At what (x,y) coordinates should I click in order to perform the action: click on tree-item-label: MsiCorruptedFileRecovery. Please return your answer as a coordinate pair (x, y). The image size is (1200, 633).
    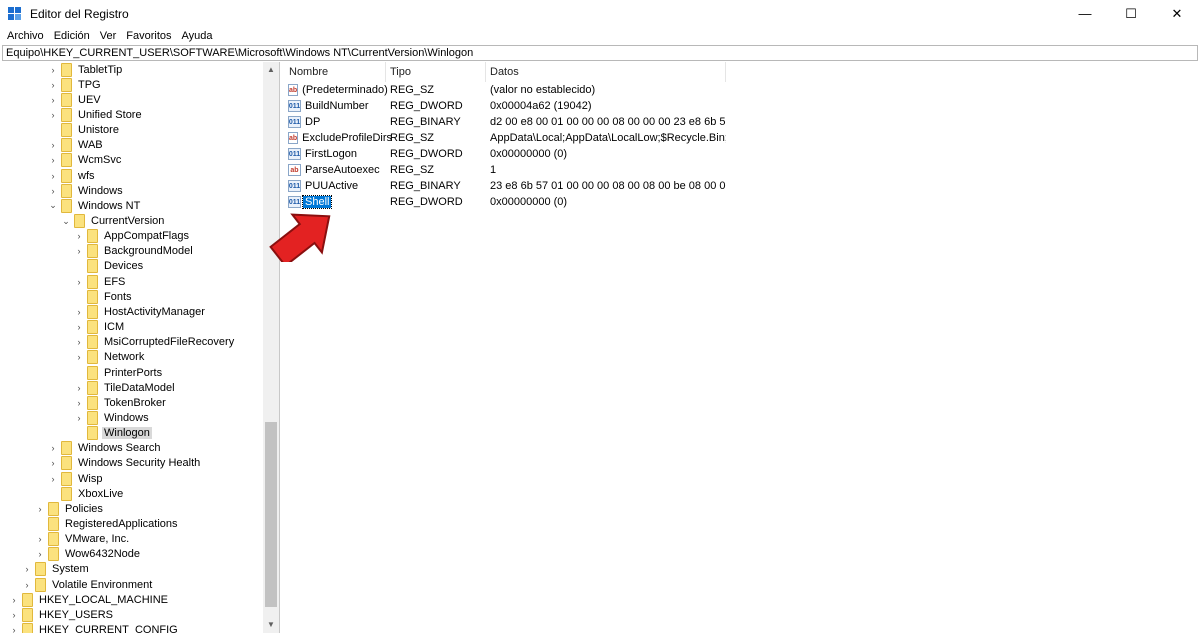
    Looking at the image, I should click on (169, 342).